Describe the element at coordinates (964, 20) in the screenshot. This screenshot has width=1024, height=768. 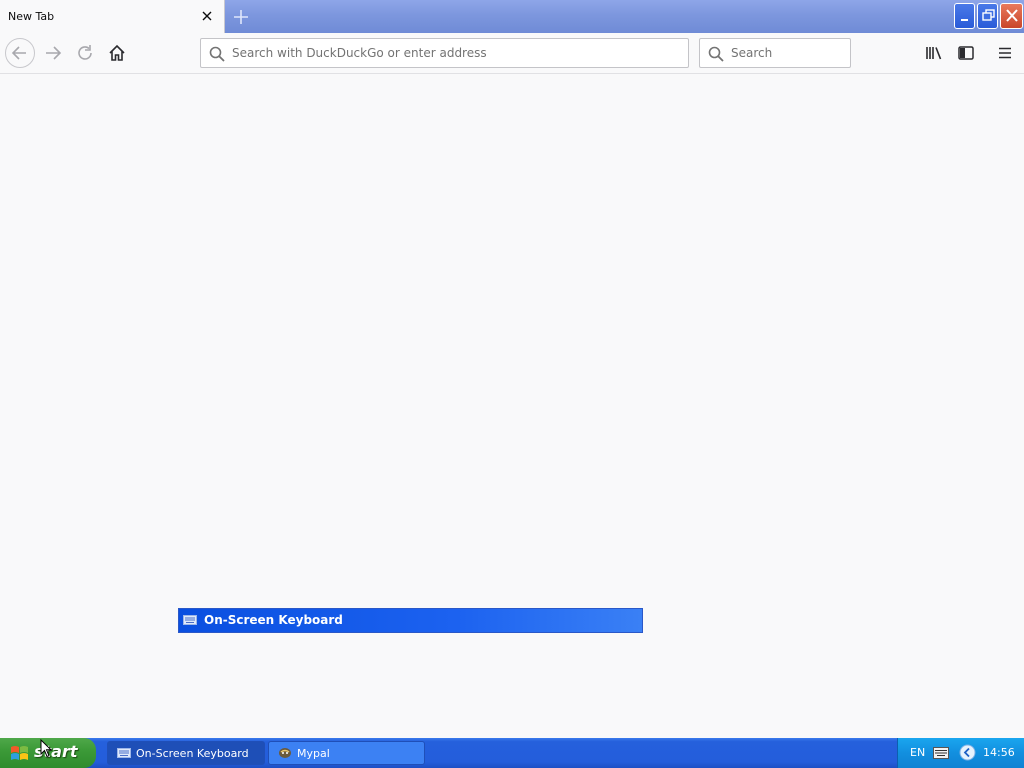
I see `minimize-icon` at that location.